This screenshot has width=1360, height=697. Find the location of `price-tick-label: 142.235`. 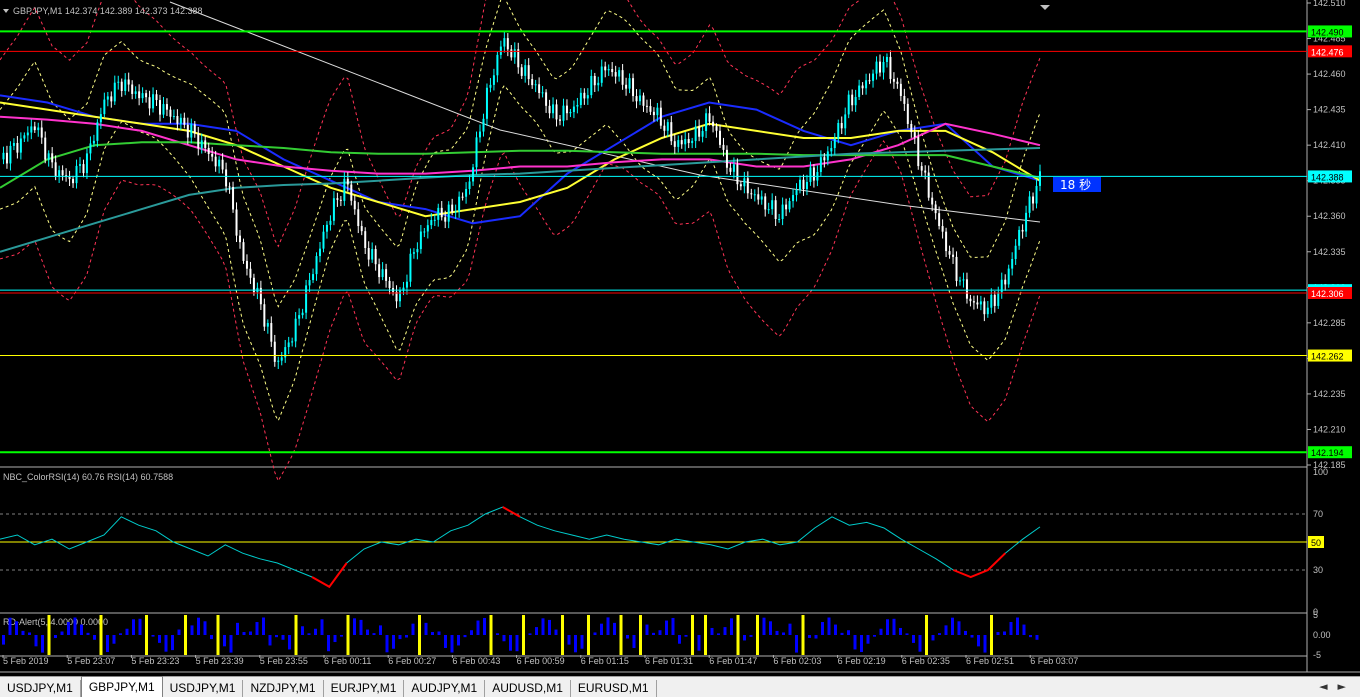

price-tick-label: 142.235 is located at coordinates (1329, 394).